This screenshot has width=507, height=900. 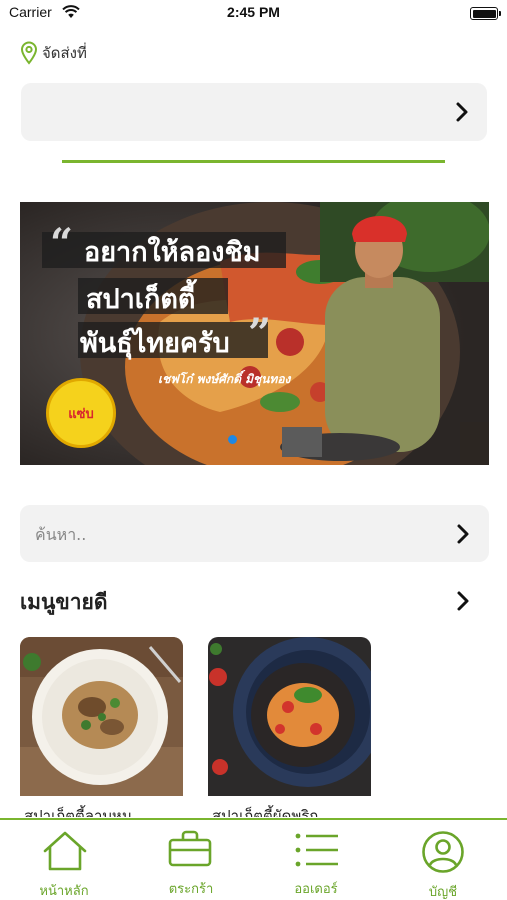 I want to click on open-quote-icon: “, so click(x=62, y=243).